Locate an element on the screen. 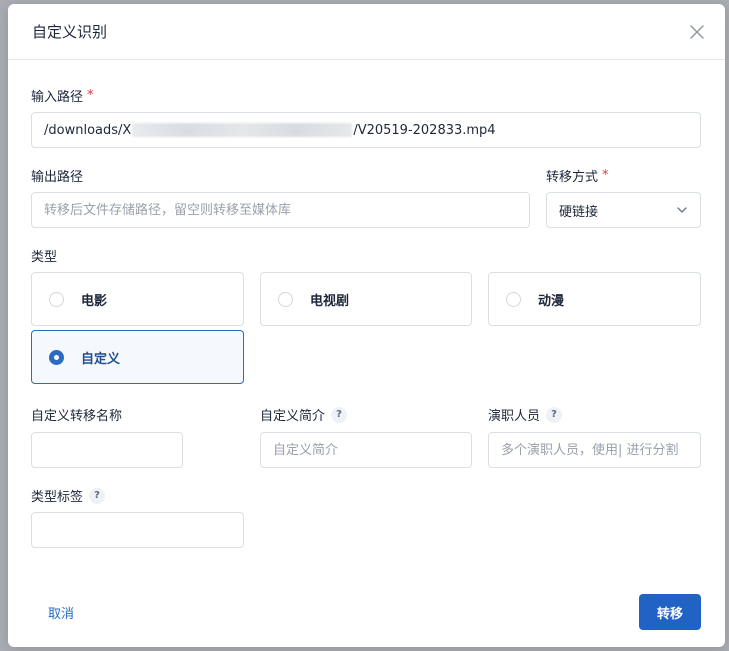 This screenshot has height=651, width=729. custom-name-label-text: 自定义转移名称 is located at coordinates (77, 416).